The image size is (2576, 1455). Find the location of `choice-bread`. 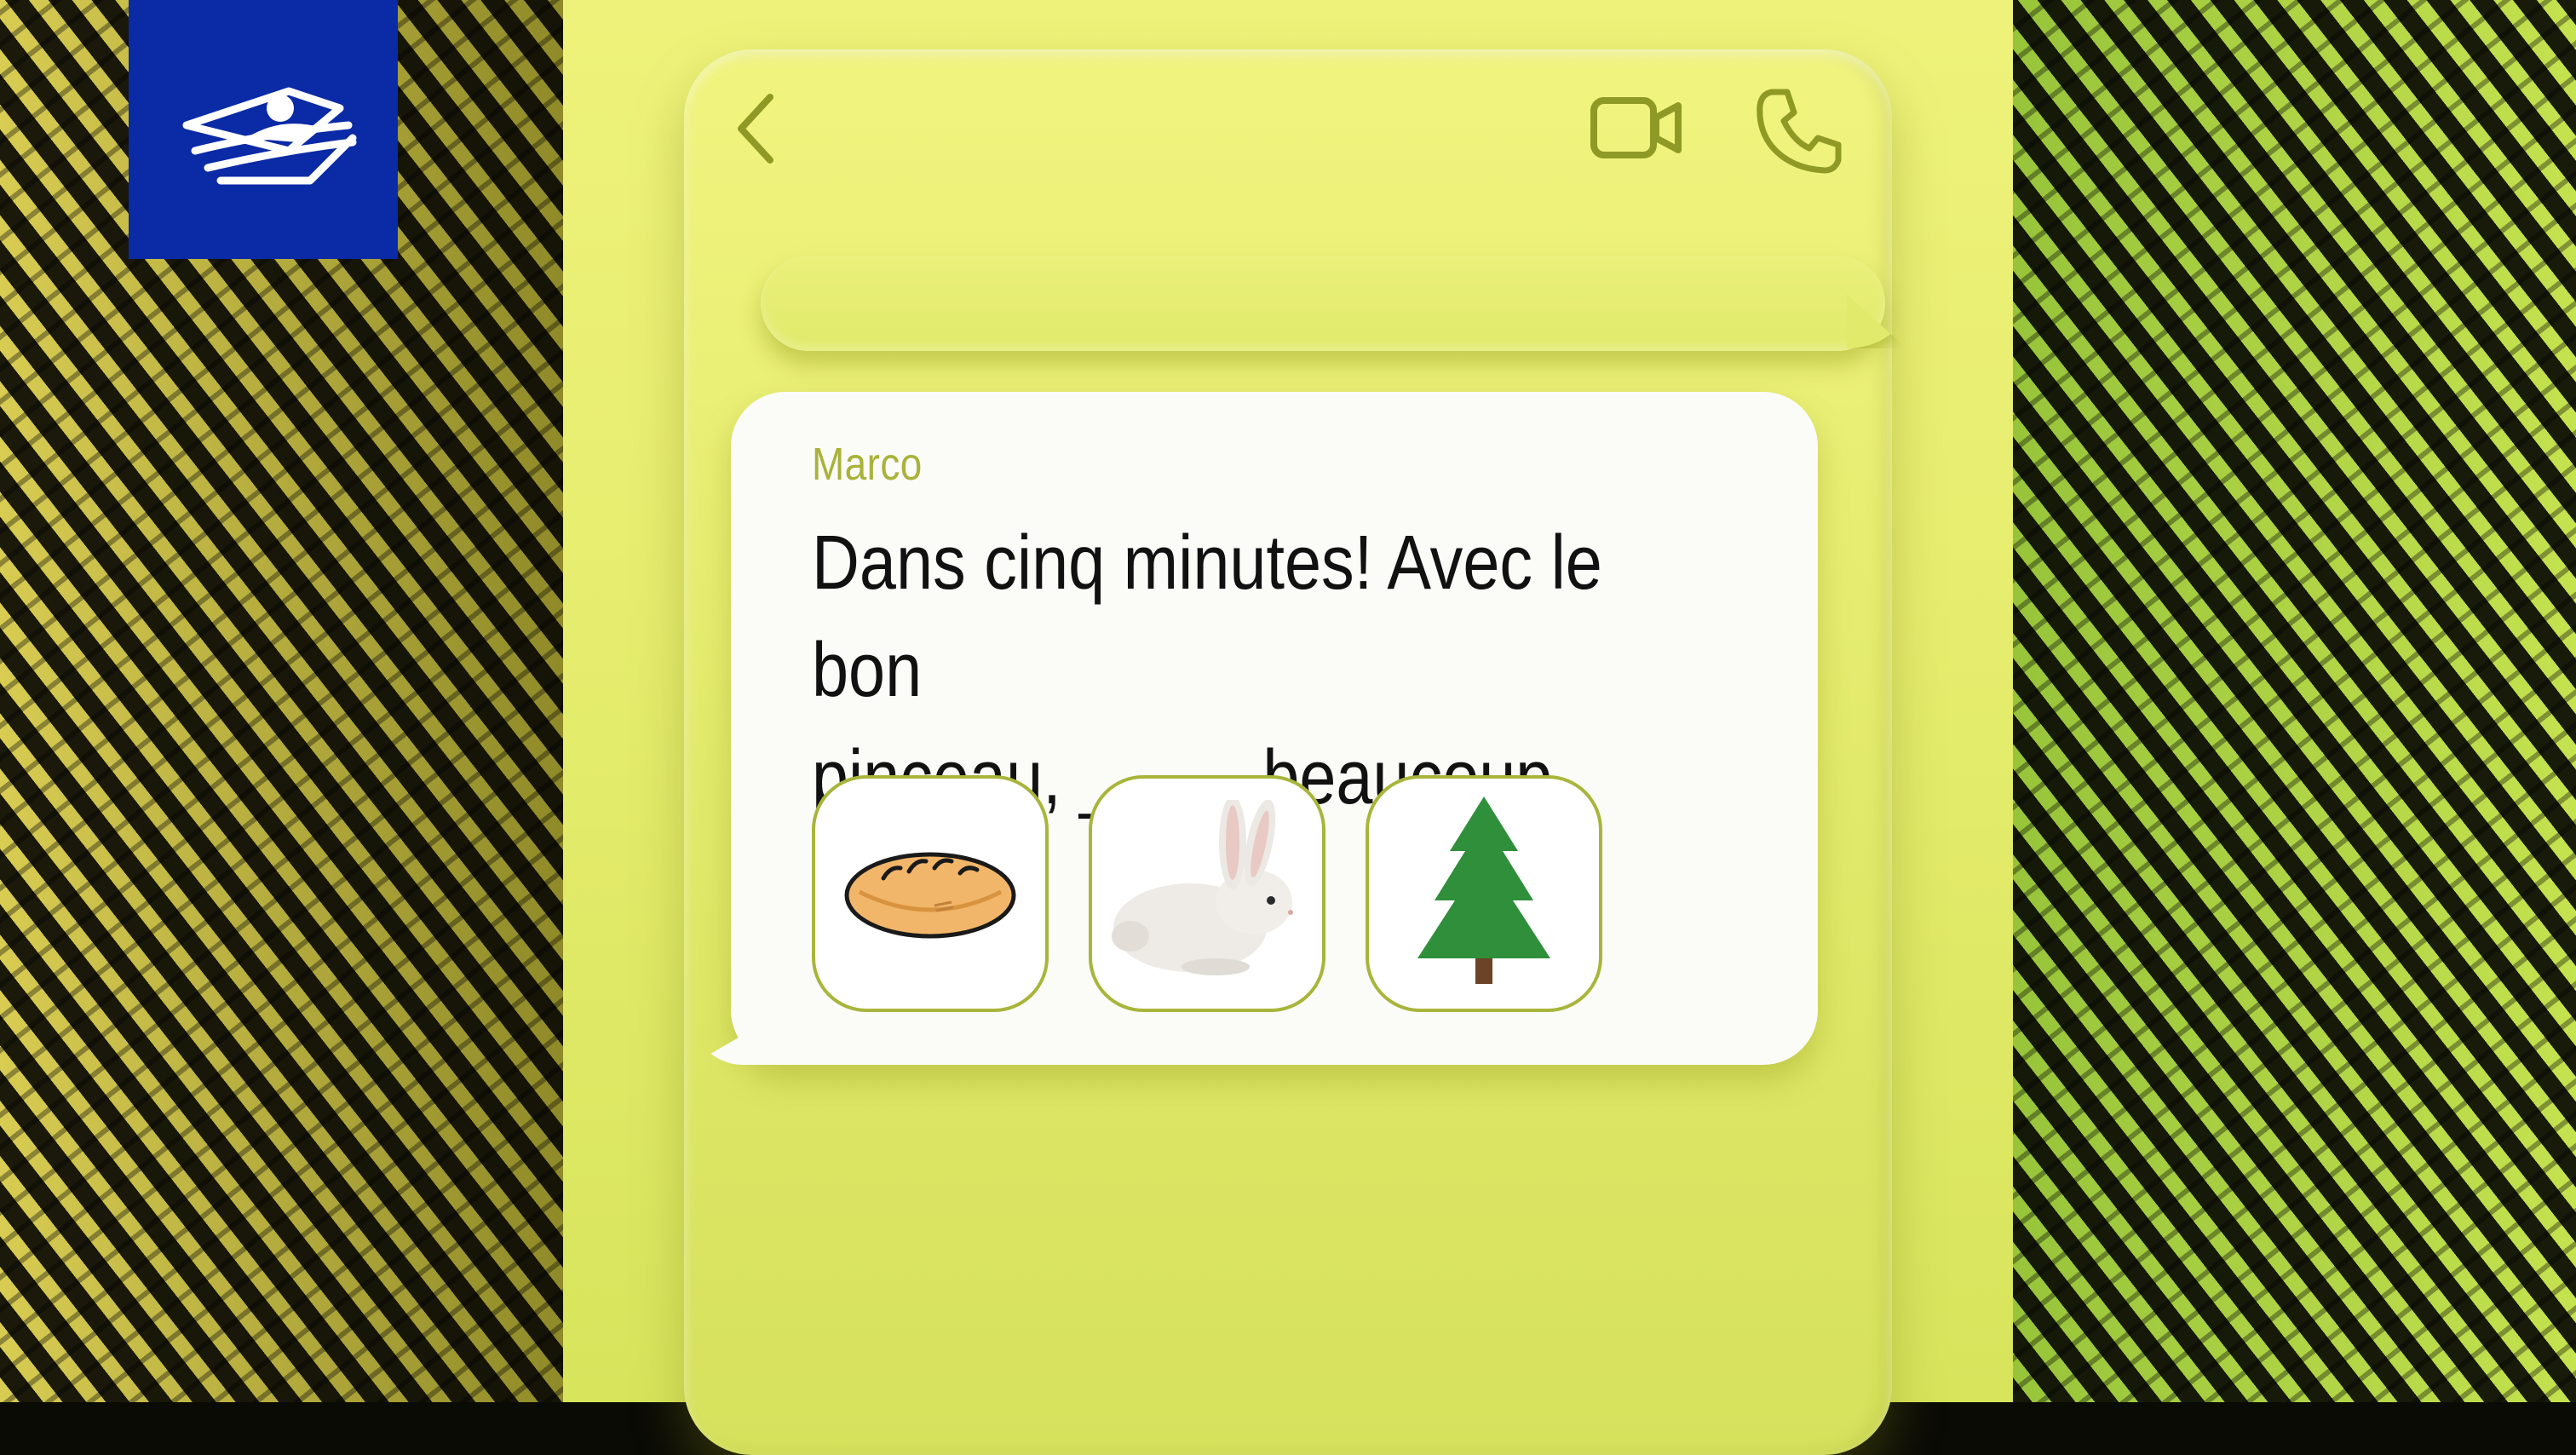

choice-bread is located at coordinates (930, 893).